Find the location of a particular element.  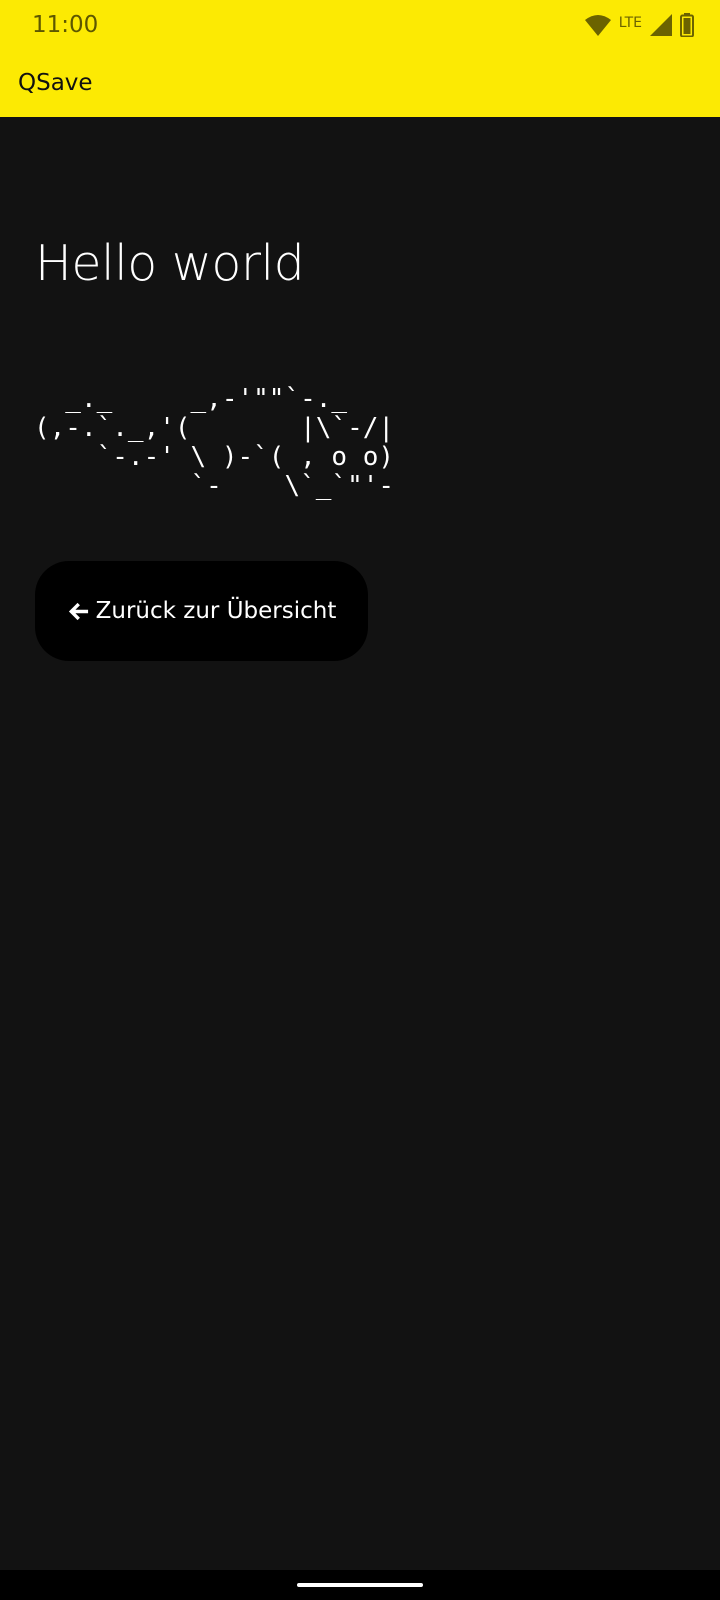

app-title: QSave is located at coordinates (55, 83).